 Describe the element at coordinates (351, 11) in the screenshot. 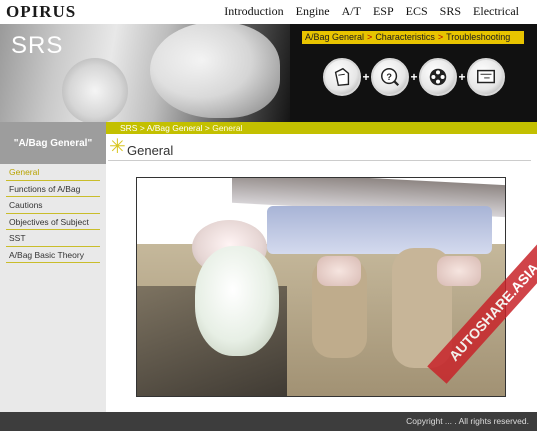

I see `nav-at: A/T` at that location.